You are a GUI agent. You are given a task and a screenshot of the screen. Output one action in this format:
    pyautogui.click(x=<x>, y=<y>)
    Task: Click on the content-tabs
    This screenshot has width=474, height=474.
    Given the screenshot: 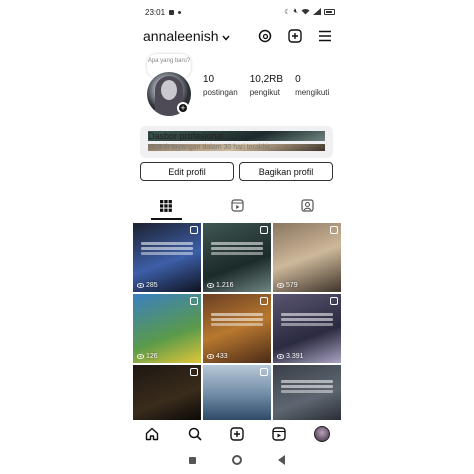 What is the action you would take?
    pyautogui.click(x=237, y=208)
    